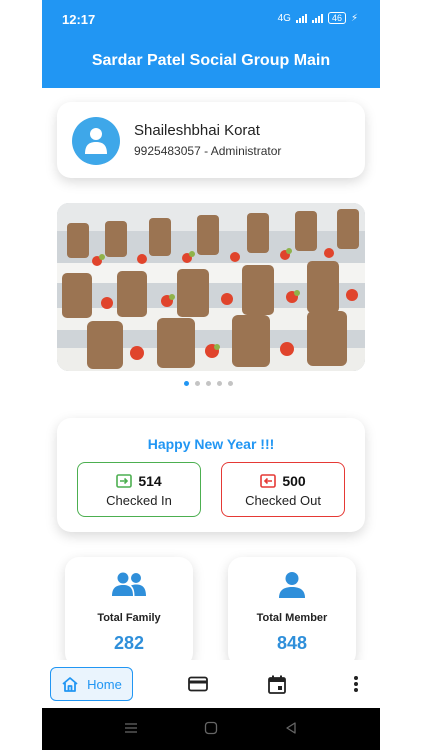  I want to click on avatar, so click(96, 141).